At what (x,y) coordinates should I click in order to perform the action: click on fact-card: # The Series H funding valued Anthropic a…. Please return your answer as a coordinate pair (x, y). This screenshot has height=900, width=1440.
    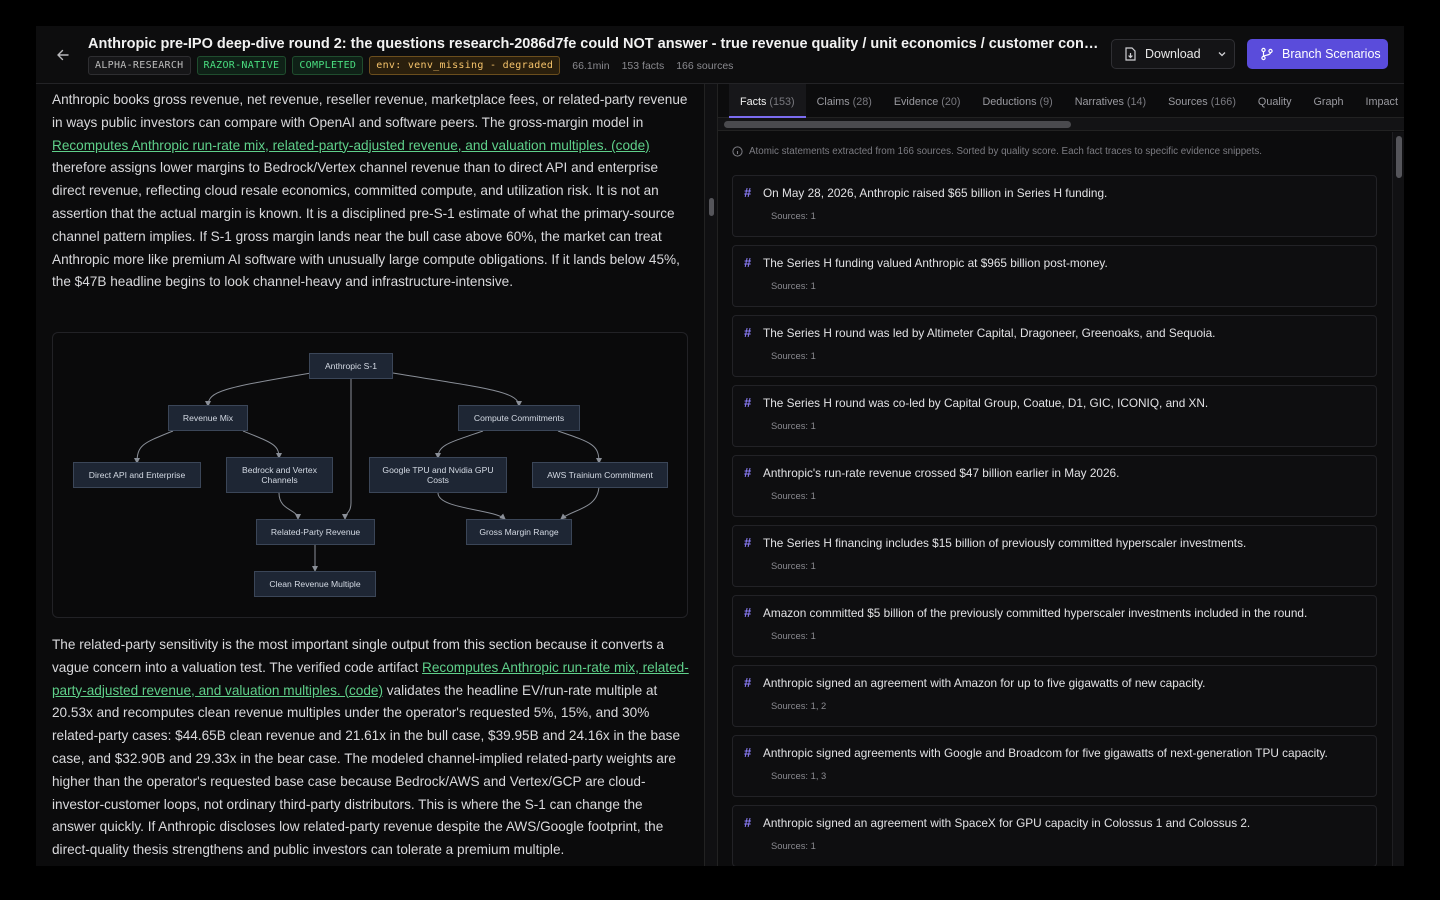
    Looking at the image, I should click on (1054, 276).